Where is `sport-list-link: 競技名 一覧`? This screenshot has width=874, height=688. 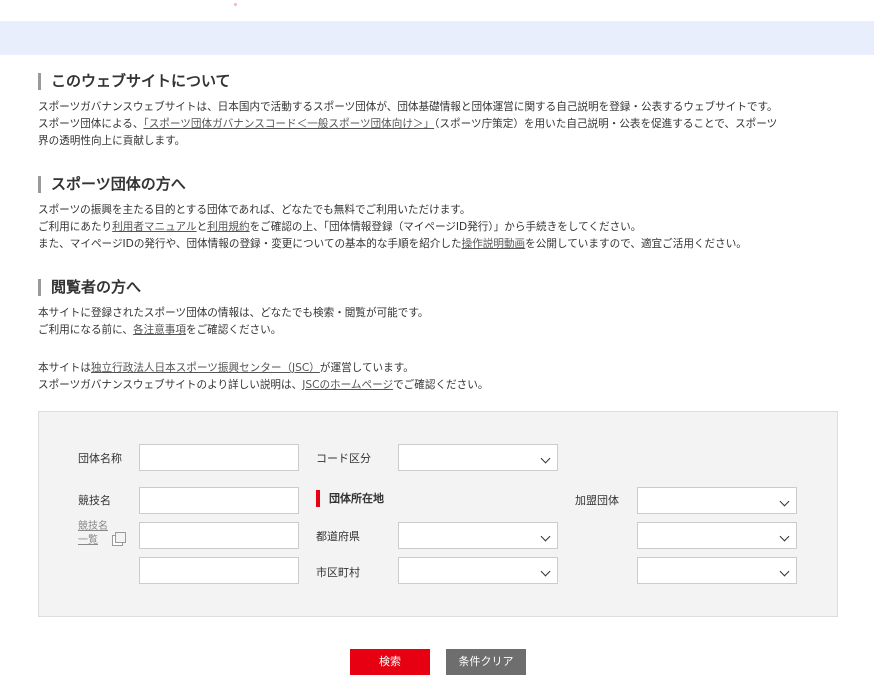
sport-list-link: 競技名 一覧 is located at coordinates (93, 534).